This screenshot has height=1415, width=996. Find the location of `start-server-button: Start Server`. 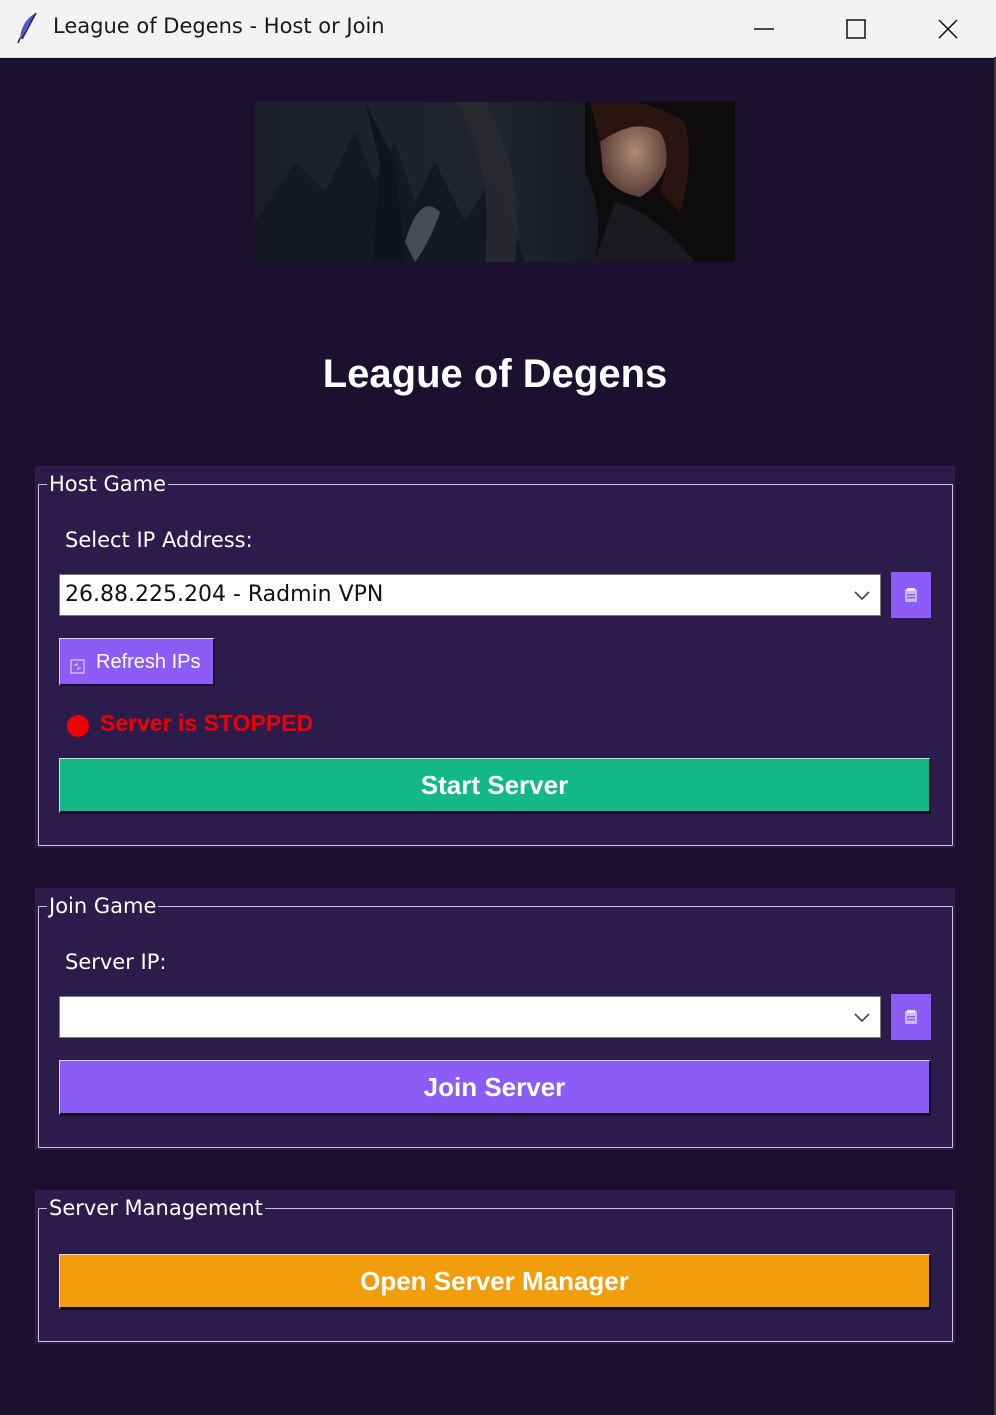

start-server-button: Start Server is located at coordinates (495, 786).